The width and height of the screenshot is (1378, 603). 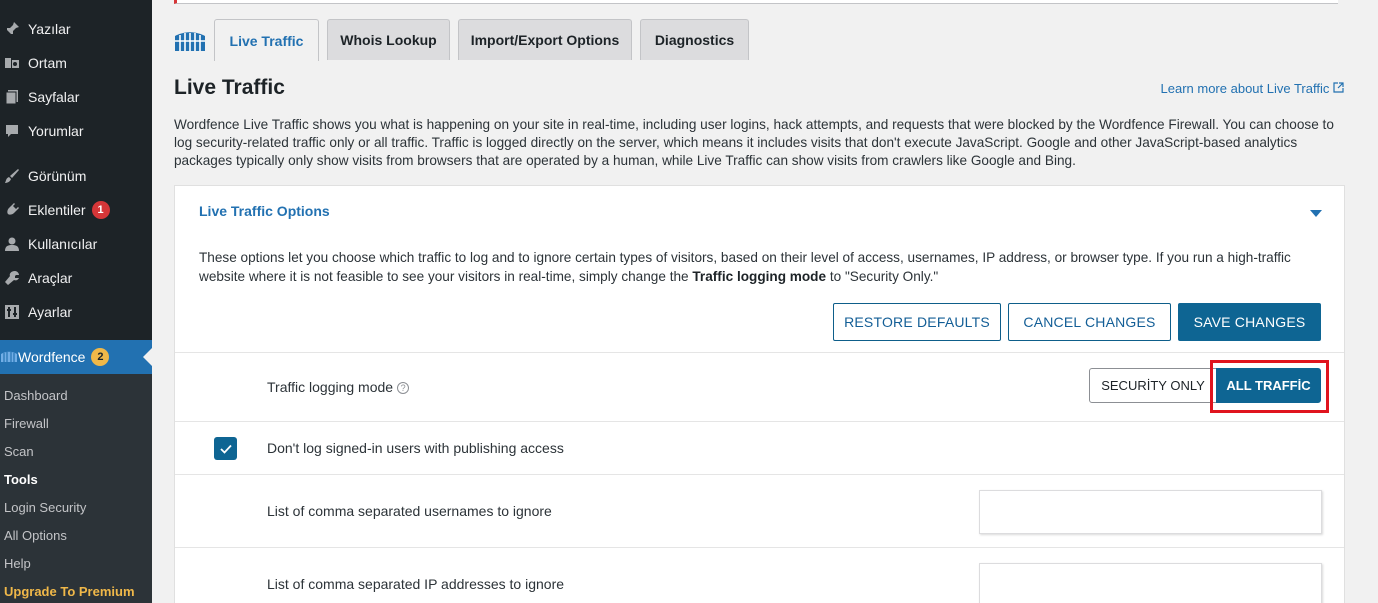 I want to click on media-icon, so click(x=12, y=63).